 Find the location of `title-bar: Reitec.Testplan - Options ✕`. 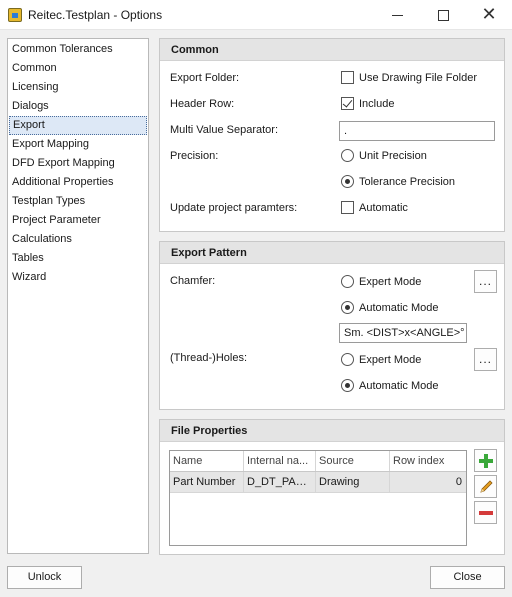

title-bar: Reitec.Testplan - Options ✕ is located at coordinates (256, 15).